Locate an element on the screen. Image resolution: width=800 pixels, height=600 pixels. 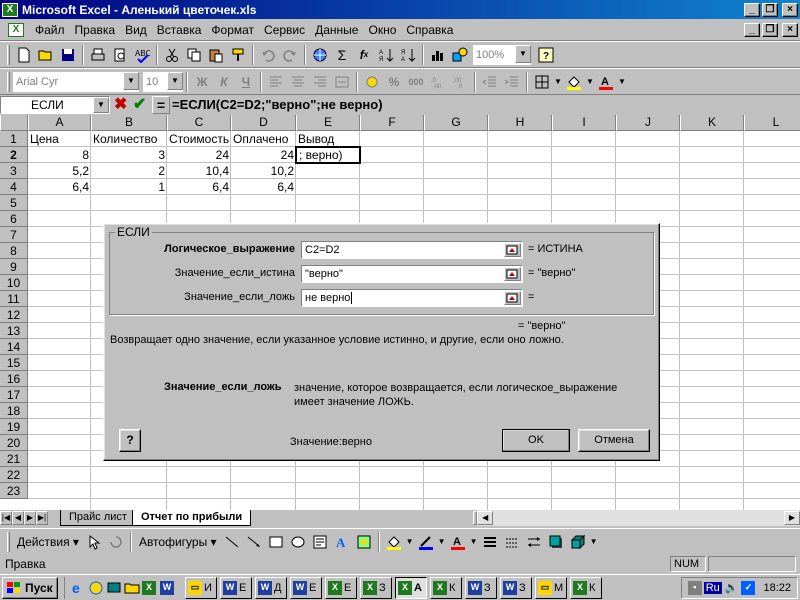
font-combo: Arial Cyr ▼ is located at coordinates (76, 81).